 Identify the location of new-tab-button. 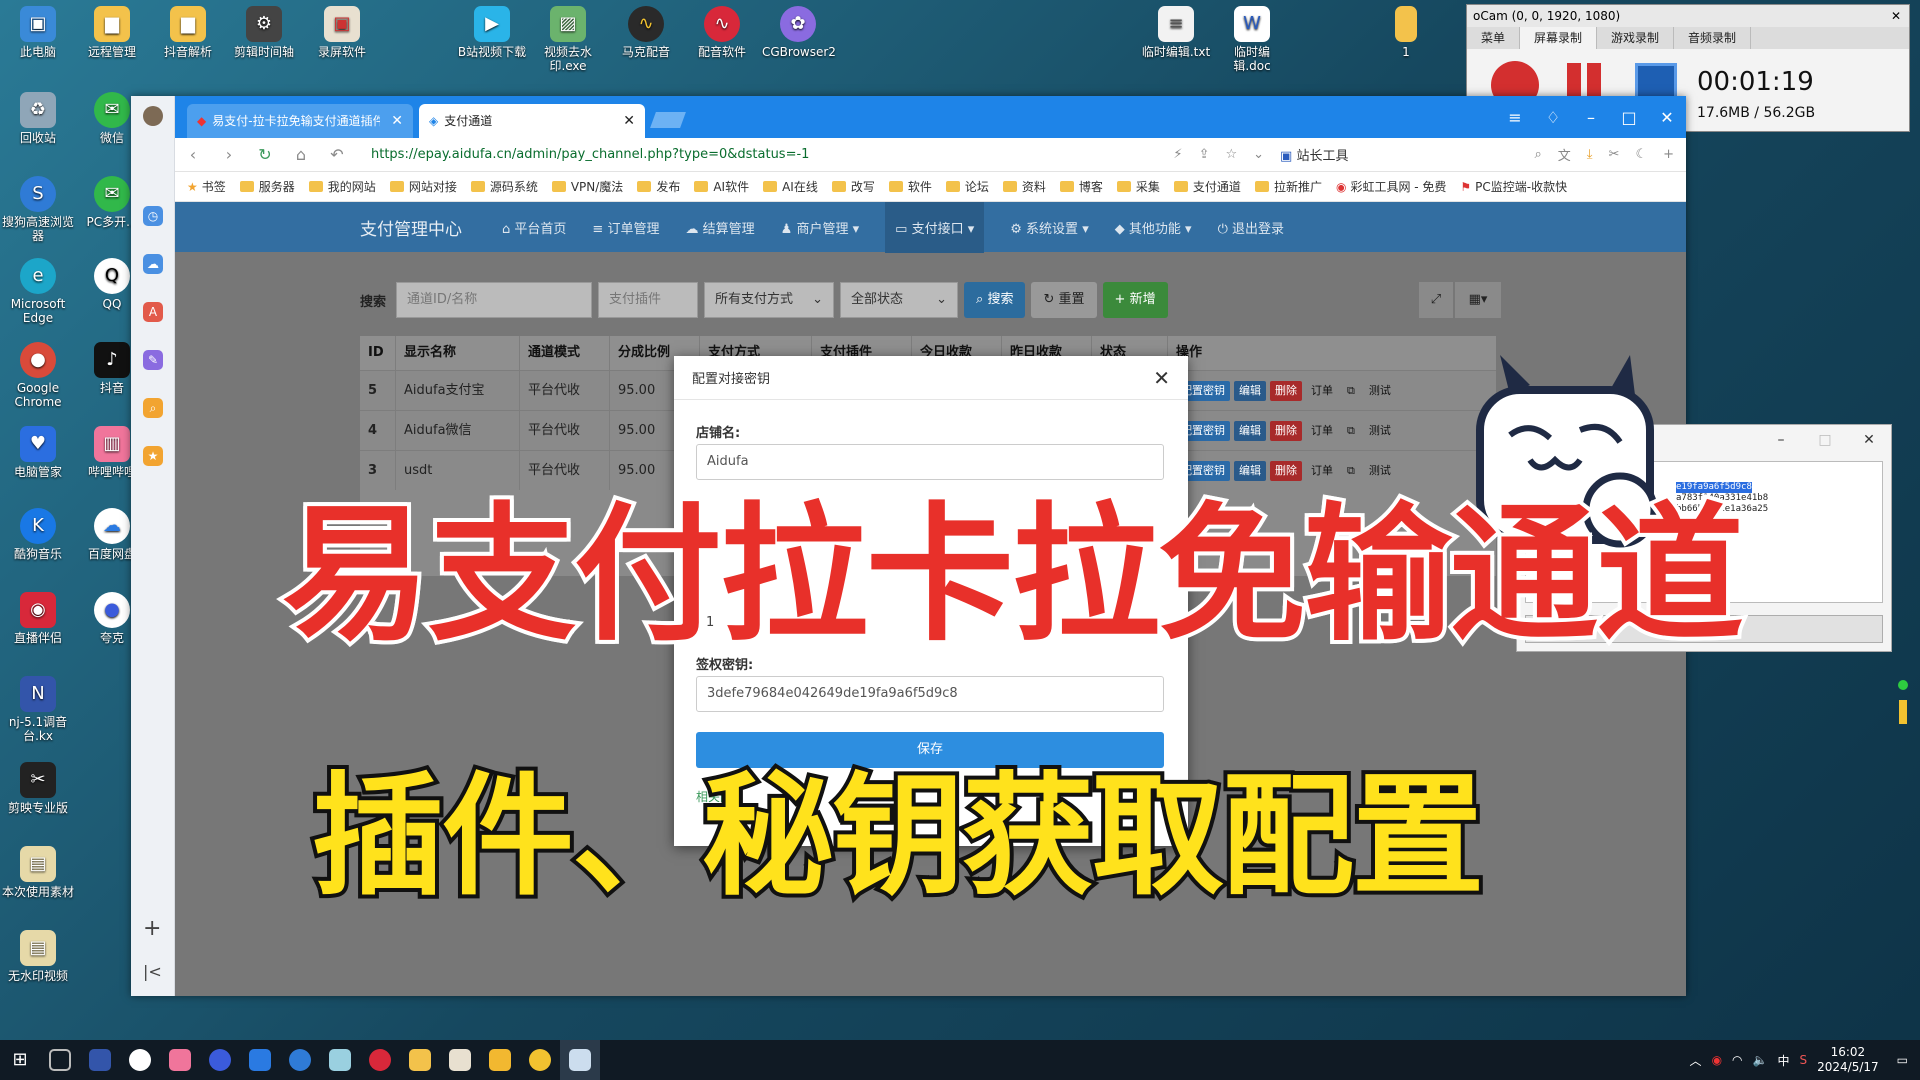
(668, 120).